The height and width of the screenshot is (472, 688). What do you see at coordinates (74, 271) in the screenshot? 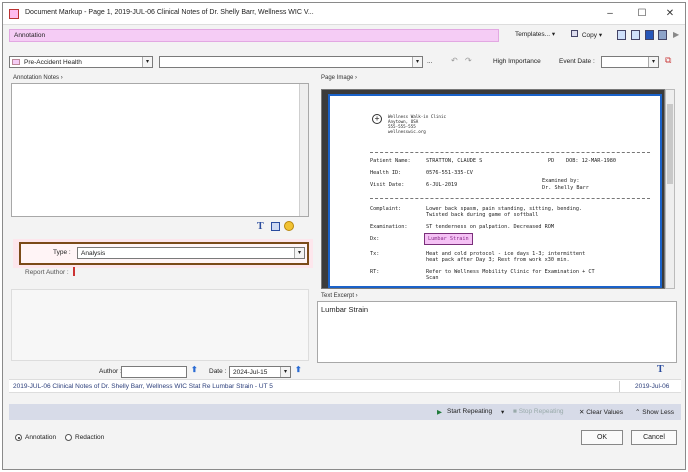
I see `report-author-field` at bounding box center [74, 271].